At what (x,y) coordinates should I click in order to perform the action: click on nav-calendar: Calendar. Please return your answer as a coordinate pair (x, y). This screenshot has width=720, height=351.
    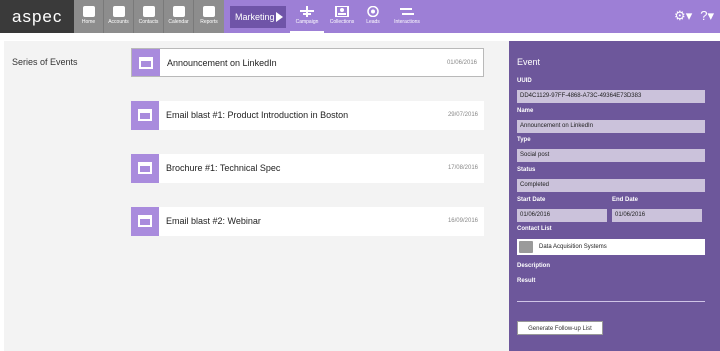
    Looking at the image, I should click on (179, 16).